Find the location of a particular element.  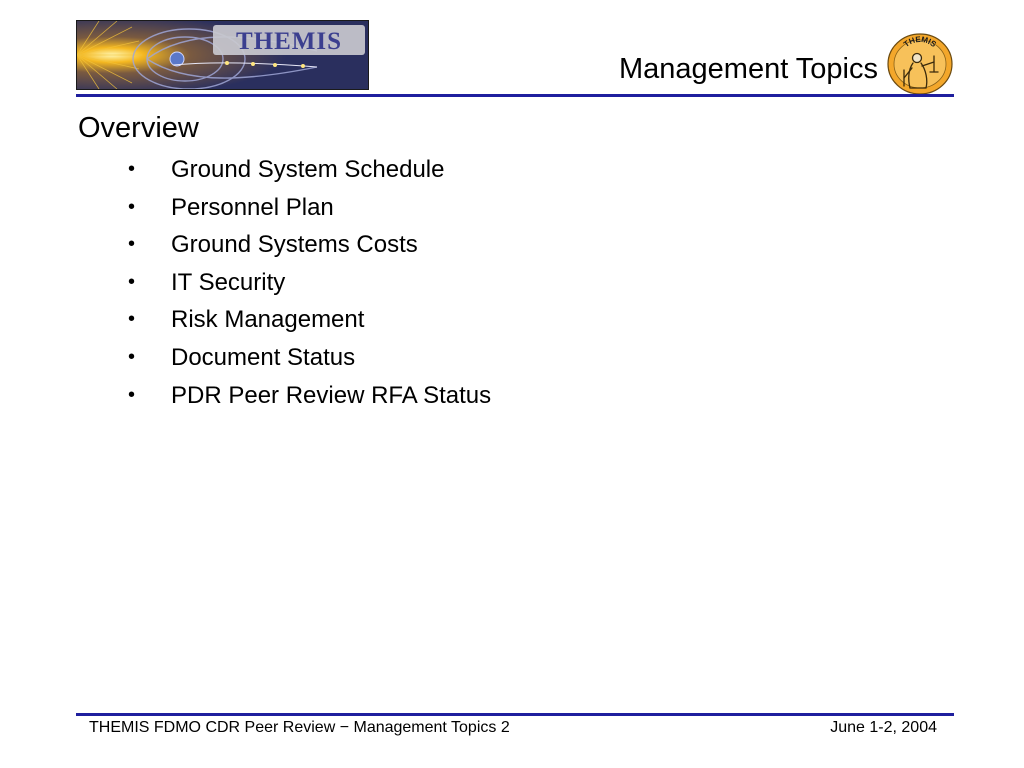

topic-label: Personnel Plan is located at coordinates (252, 207).